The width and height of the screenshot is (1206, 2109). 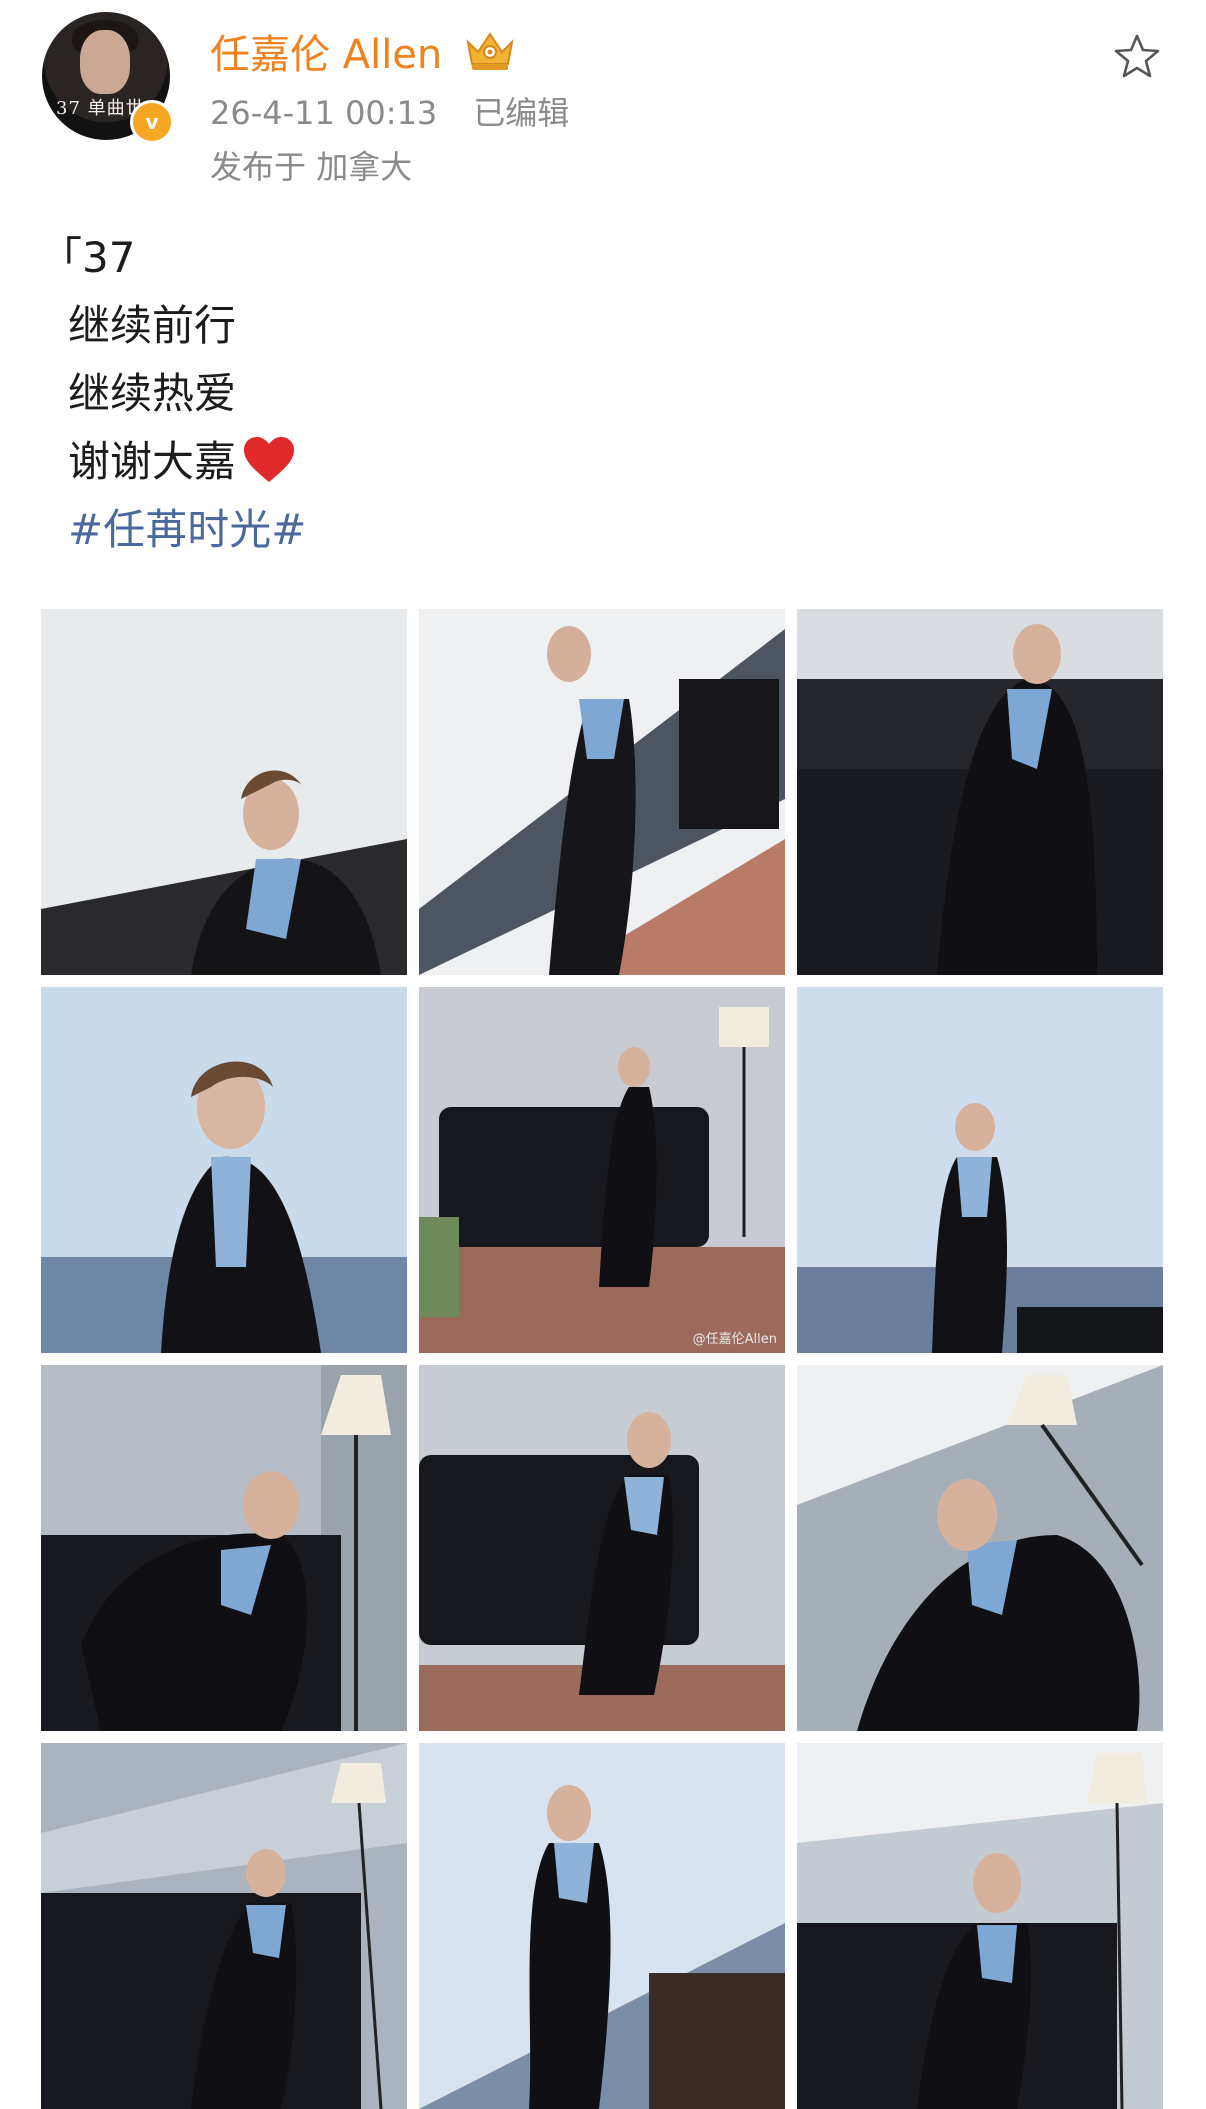 What do you see at coordinates (734, 1339) in the screenshot?
I see `photo-watermark: @任嘉伦Allen` at bounding box center [734, 1339].